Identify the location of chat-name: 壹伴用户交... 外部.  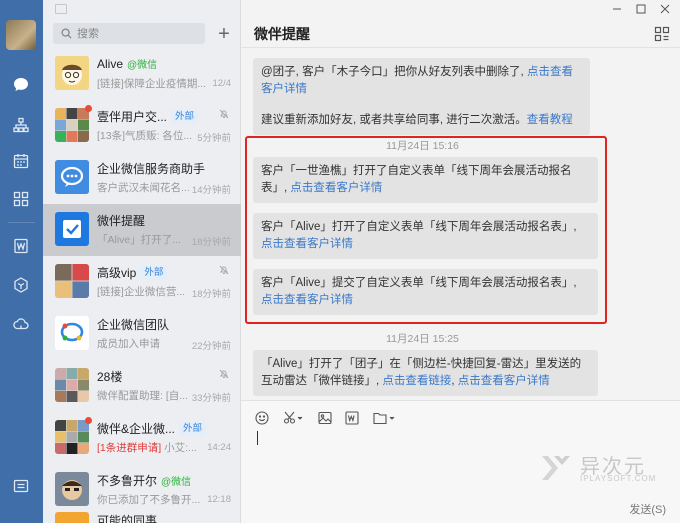
(148, 116).